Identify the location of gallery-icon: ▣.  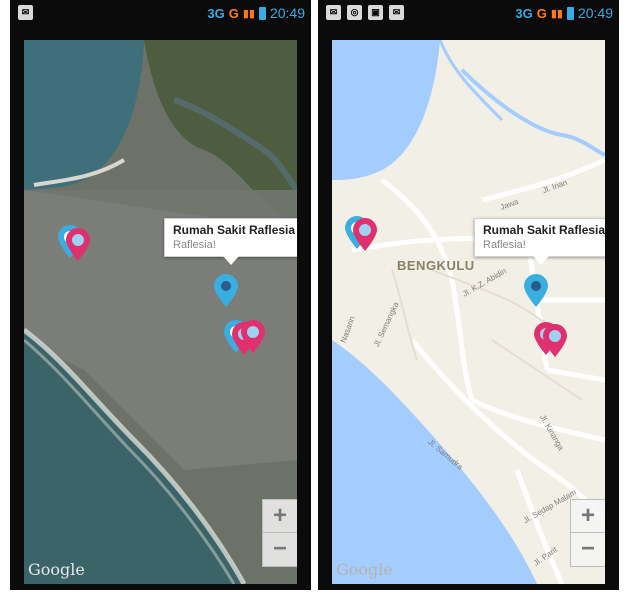
(375, 12).